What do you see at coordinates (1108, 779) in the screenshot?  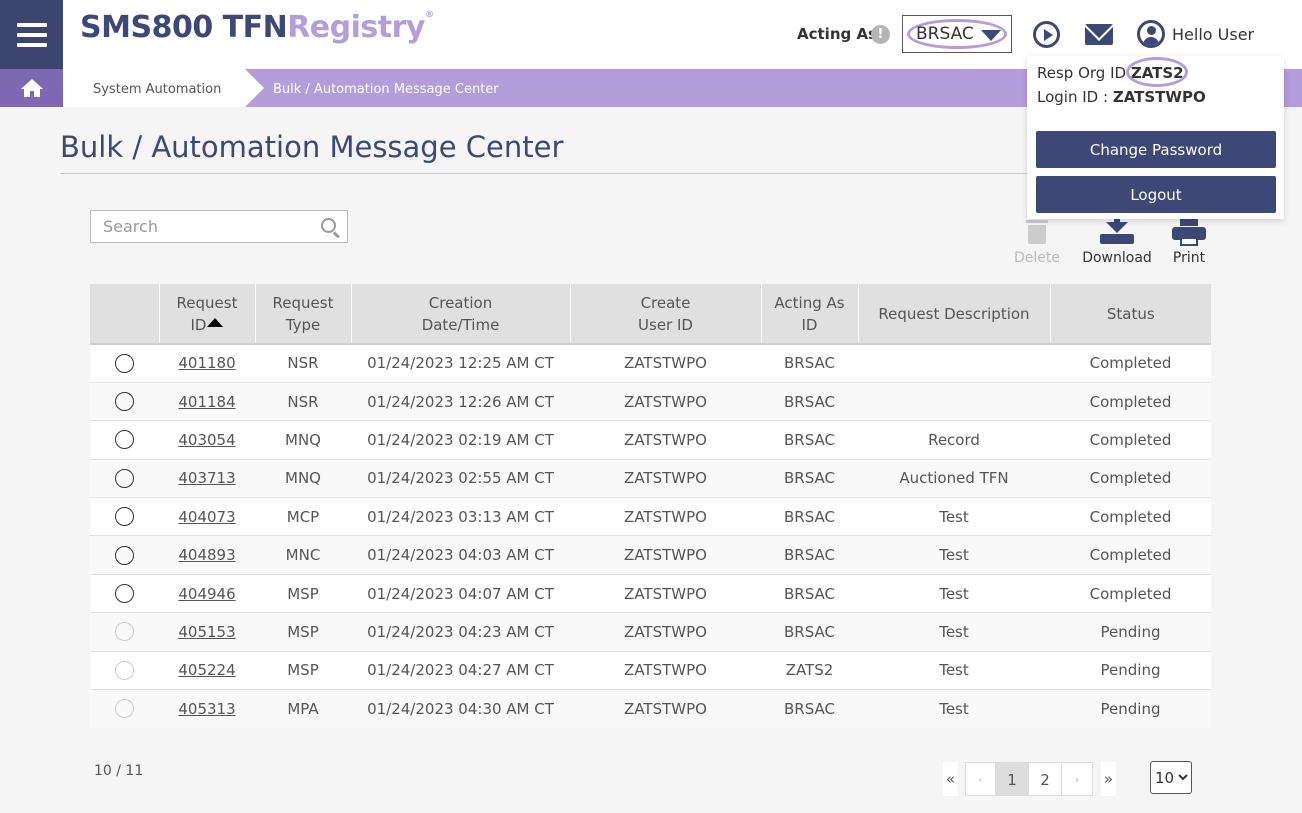 I see `last-page-button: »` at bounding box center [1108, 779].